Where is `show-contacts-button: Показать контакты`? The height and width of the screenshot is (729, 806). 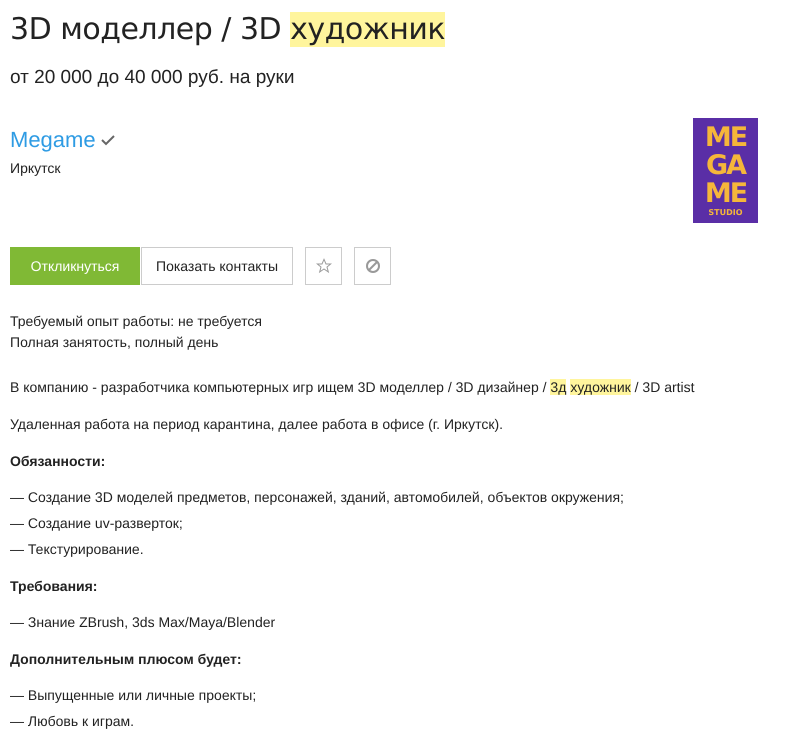
show-contacts-button: Показать контакты is located at coordinates (217, 266).